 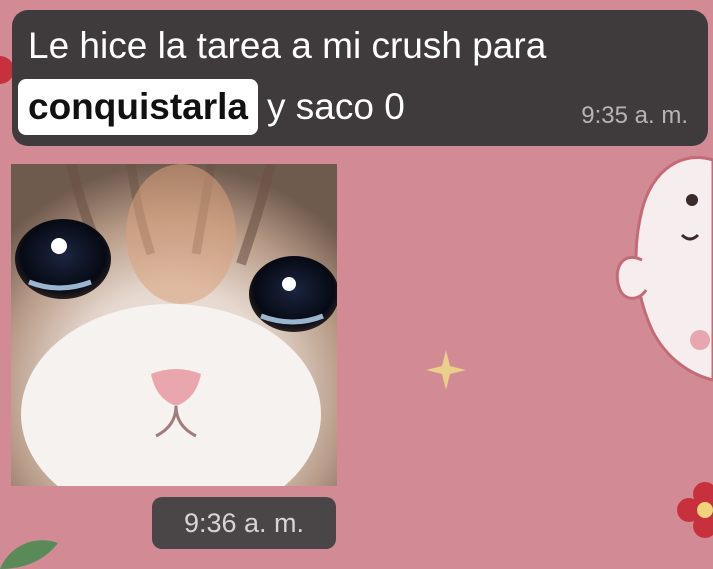 I want to click on image-timestamp: 9:36 a. m., so click(x=244, y=523).